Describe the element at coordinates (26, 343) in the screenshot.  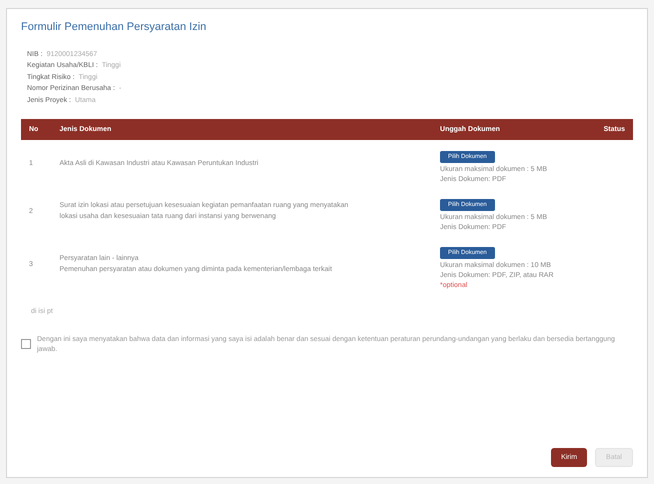
I see `agreement-checkbox` at that location.